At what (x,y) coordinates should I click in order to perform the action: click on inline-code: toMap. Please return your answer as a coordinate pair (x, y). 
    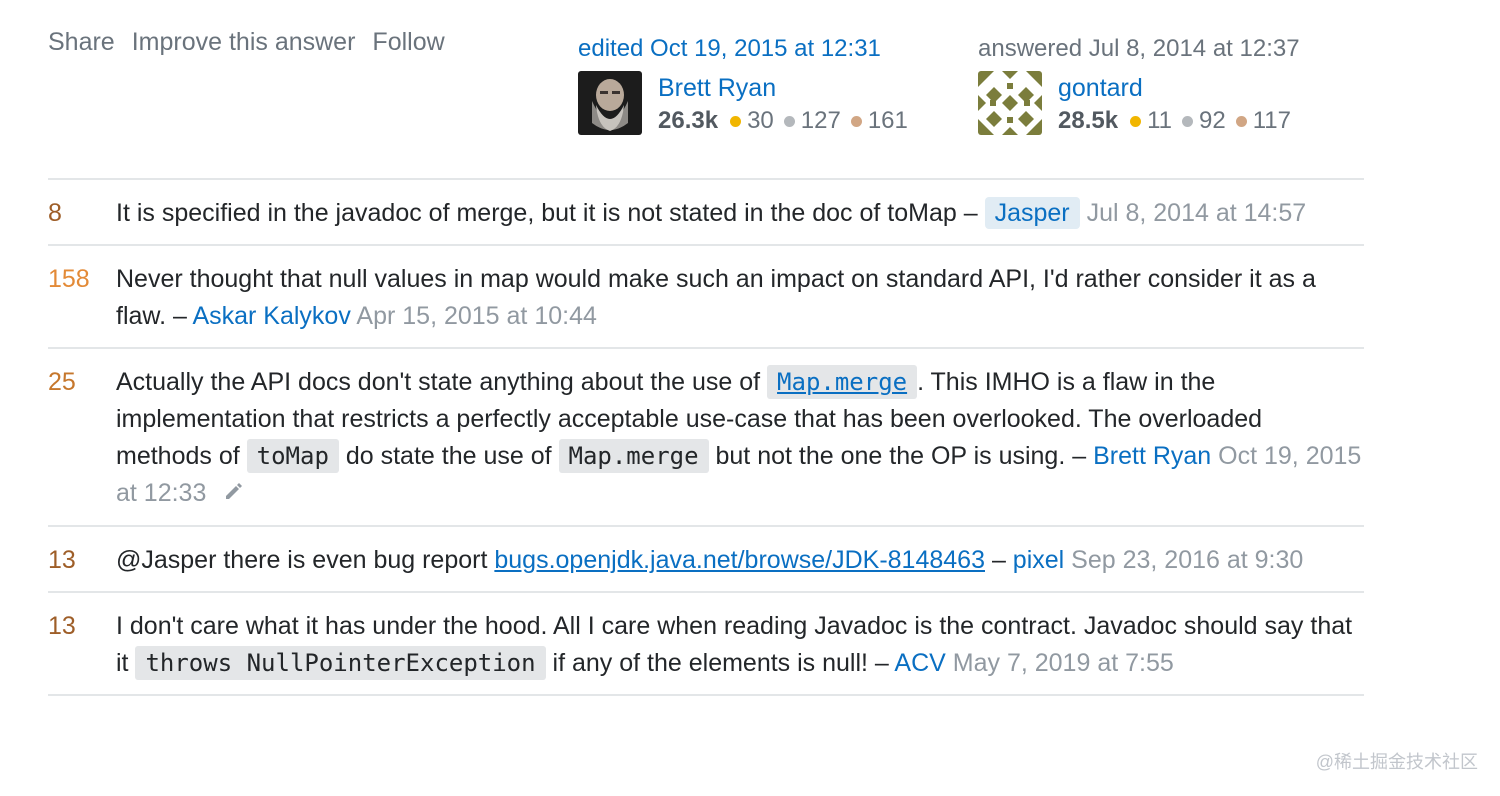
    Looking at the image, I should click on (292, 456).